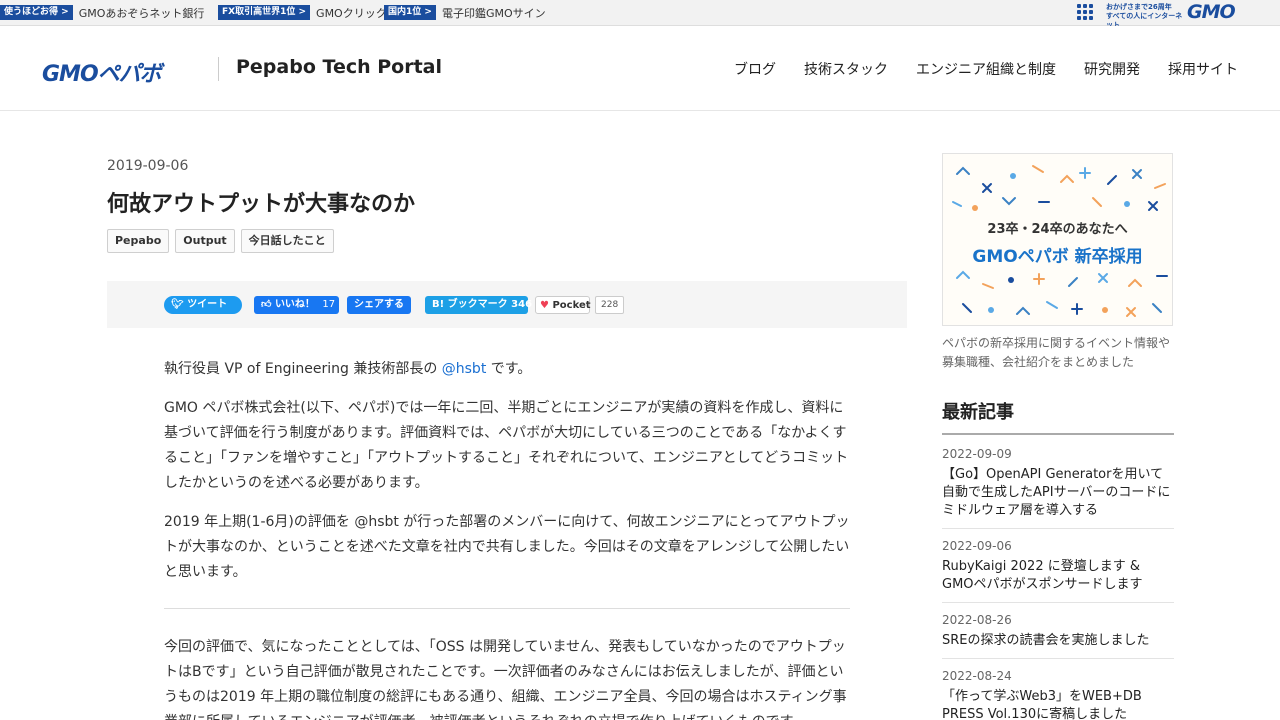 The image size is (1280, 720). I want to click on banner-pattern, so click(1060, 241).